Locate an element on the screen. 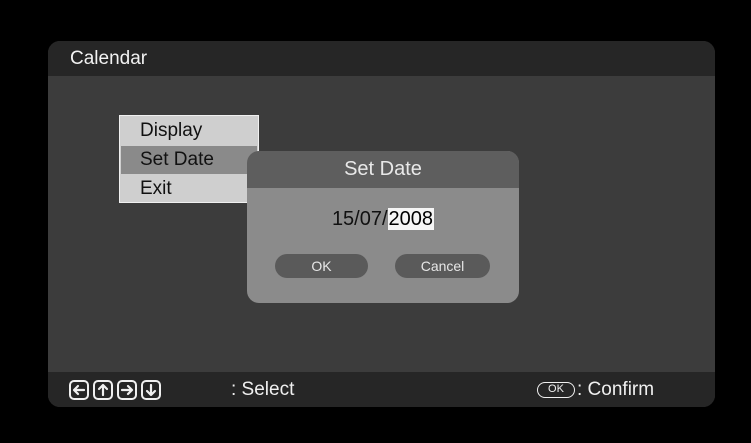 Image resolution: width=751 pixels, height=443 pixels. menu: Display Set Date Exit is located at coordinates (189, 159).